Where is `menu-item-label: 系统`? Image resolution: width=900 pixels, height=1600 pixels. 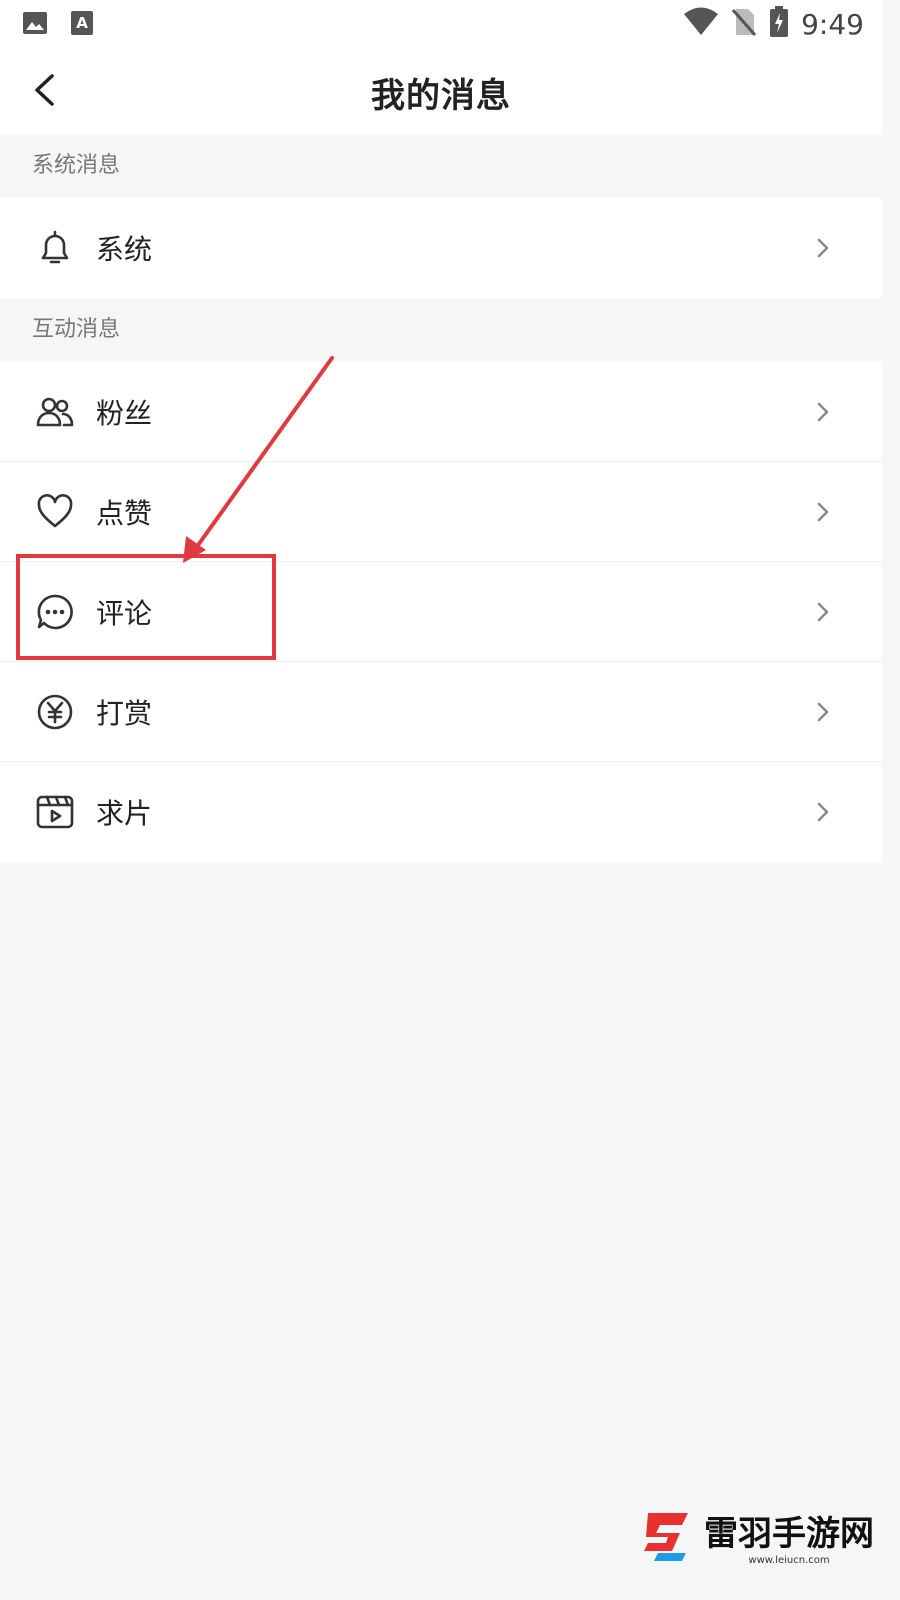 menu-item-label: 系统 is located at coordinates (124, 249).